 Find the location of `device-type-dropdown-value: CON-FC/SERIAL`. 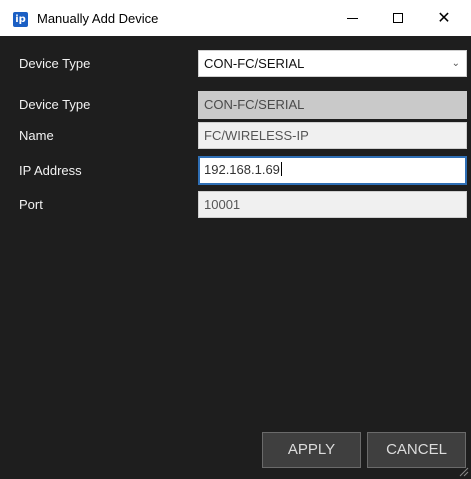

device-type-dropdown-value: CON-FC/SERIAL is located at coordinates (254, 63).